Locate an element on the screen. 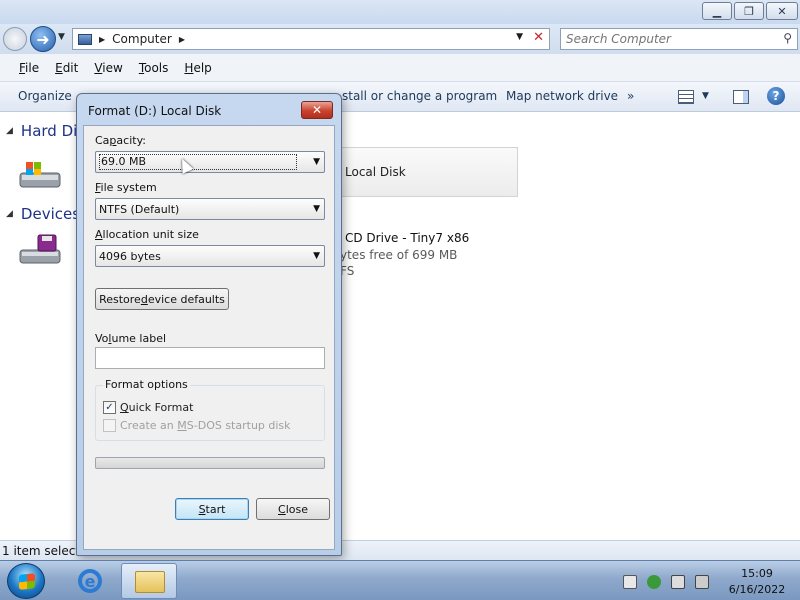  clock: 15:09 6/16/2022 is located at coordinates (757, 582).